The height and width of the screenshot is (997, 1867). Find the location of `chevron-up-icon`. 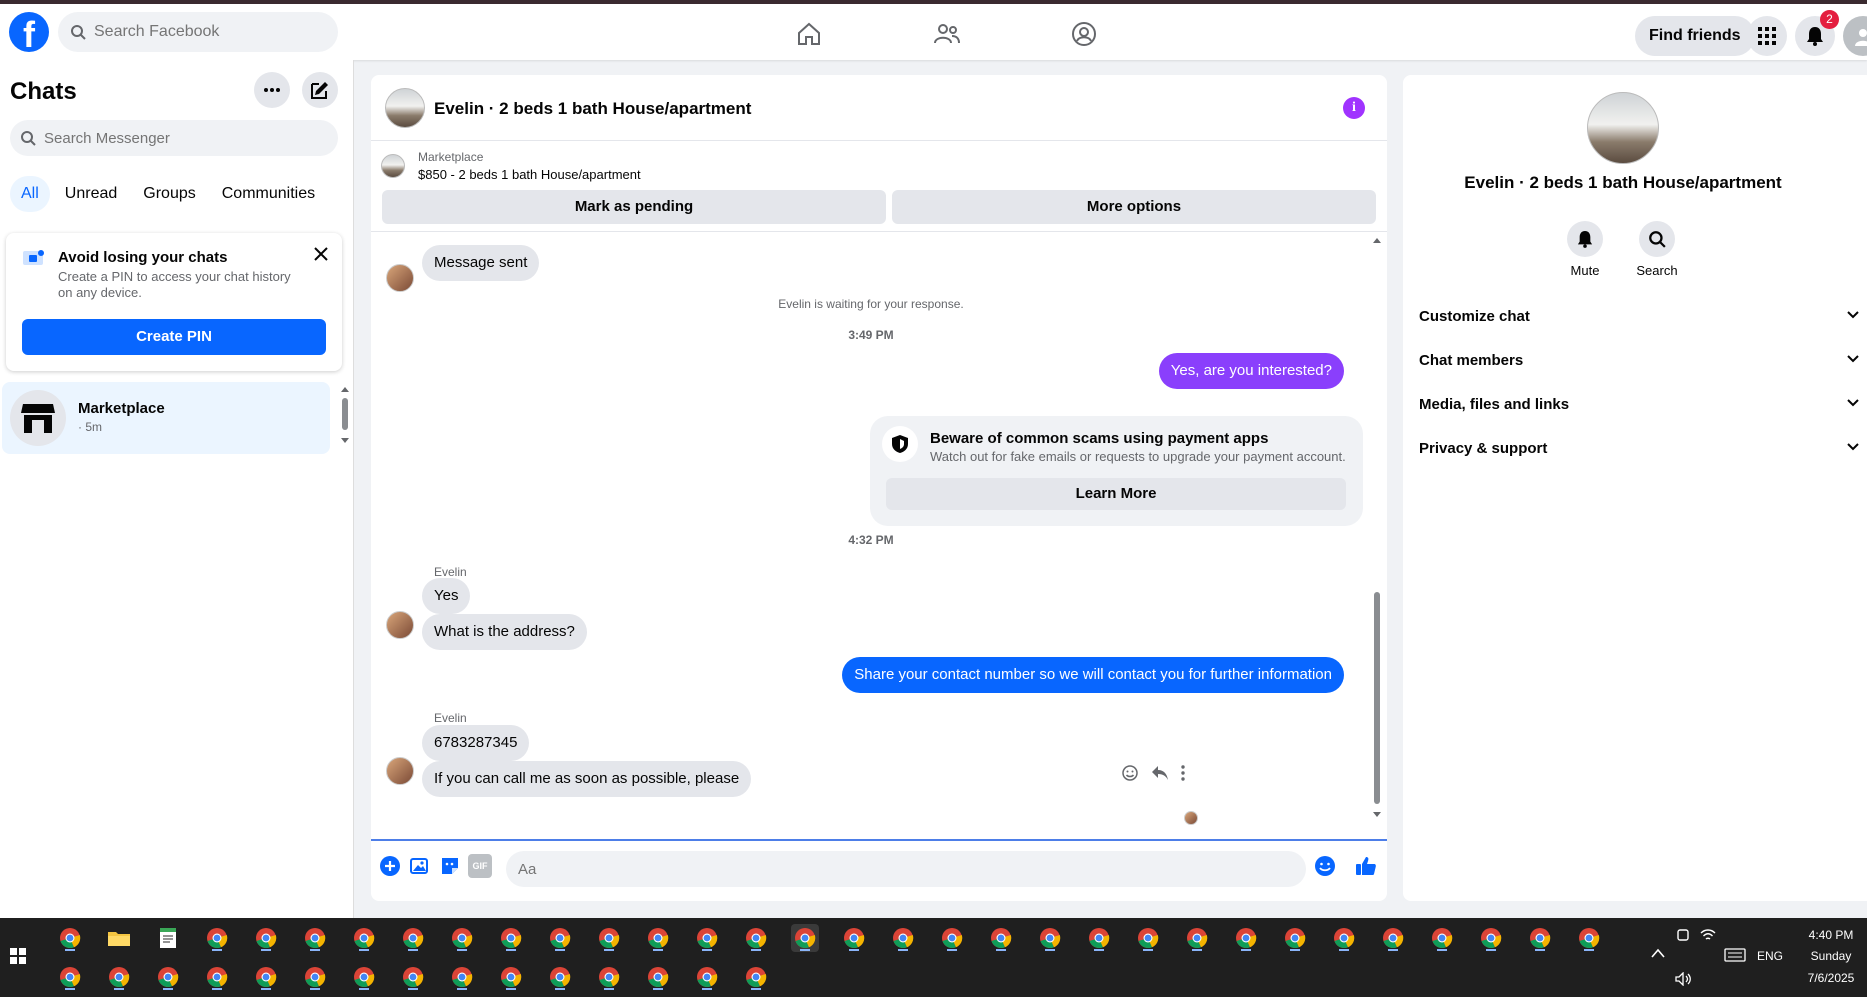

chevron-up-icon is located at coordinates (1658, 953).